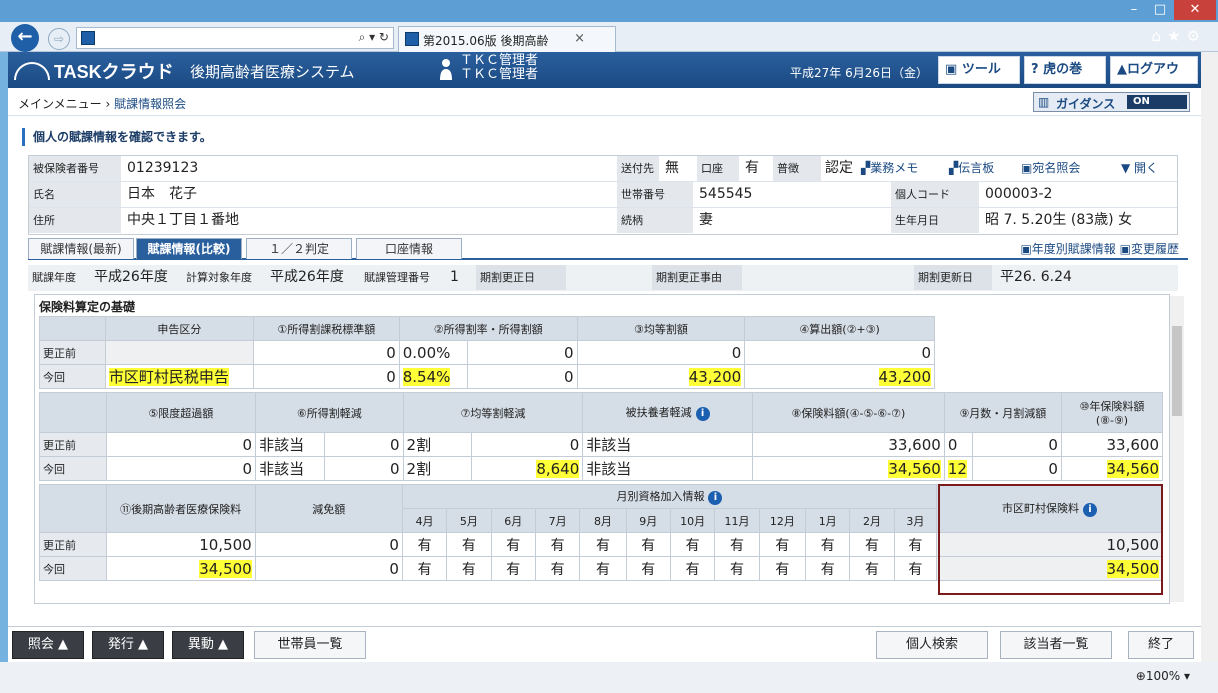  What do you see at coordinates (88, 38) in the screenshot?
I see `site-favicon-icon` at bounding box center [88, 38].